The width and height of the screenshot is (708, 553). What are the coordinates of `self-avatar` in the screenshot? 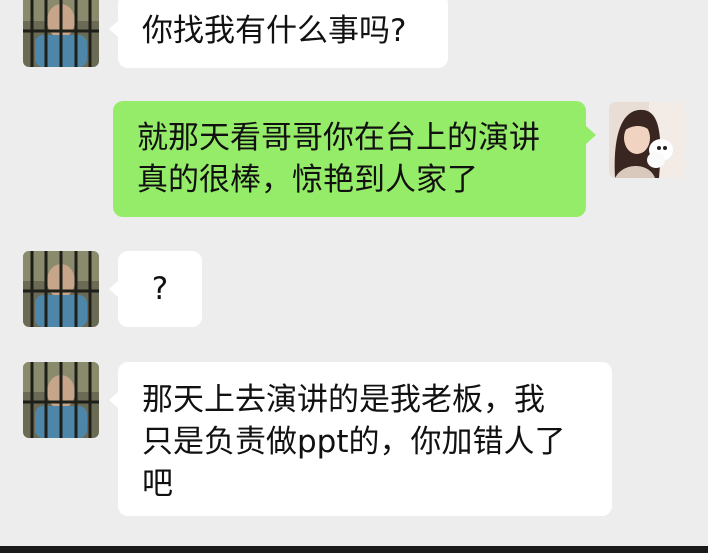 It's located at (647, 140).